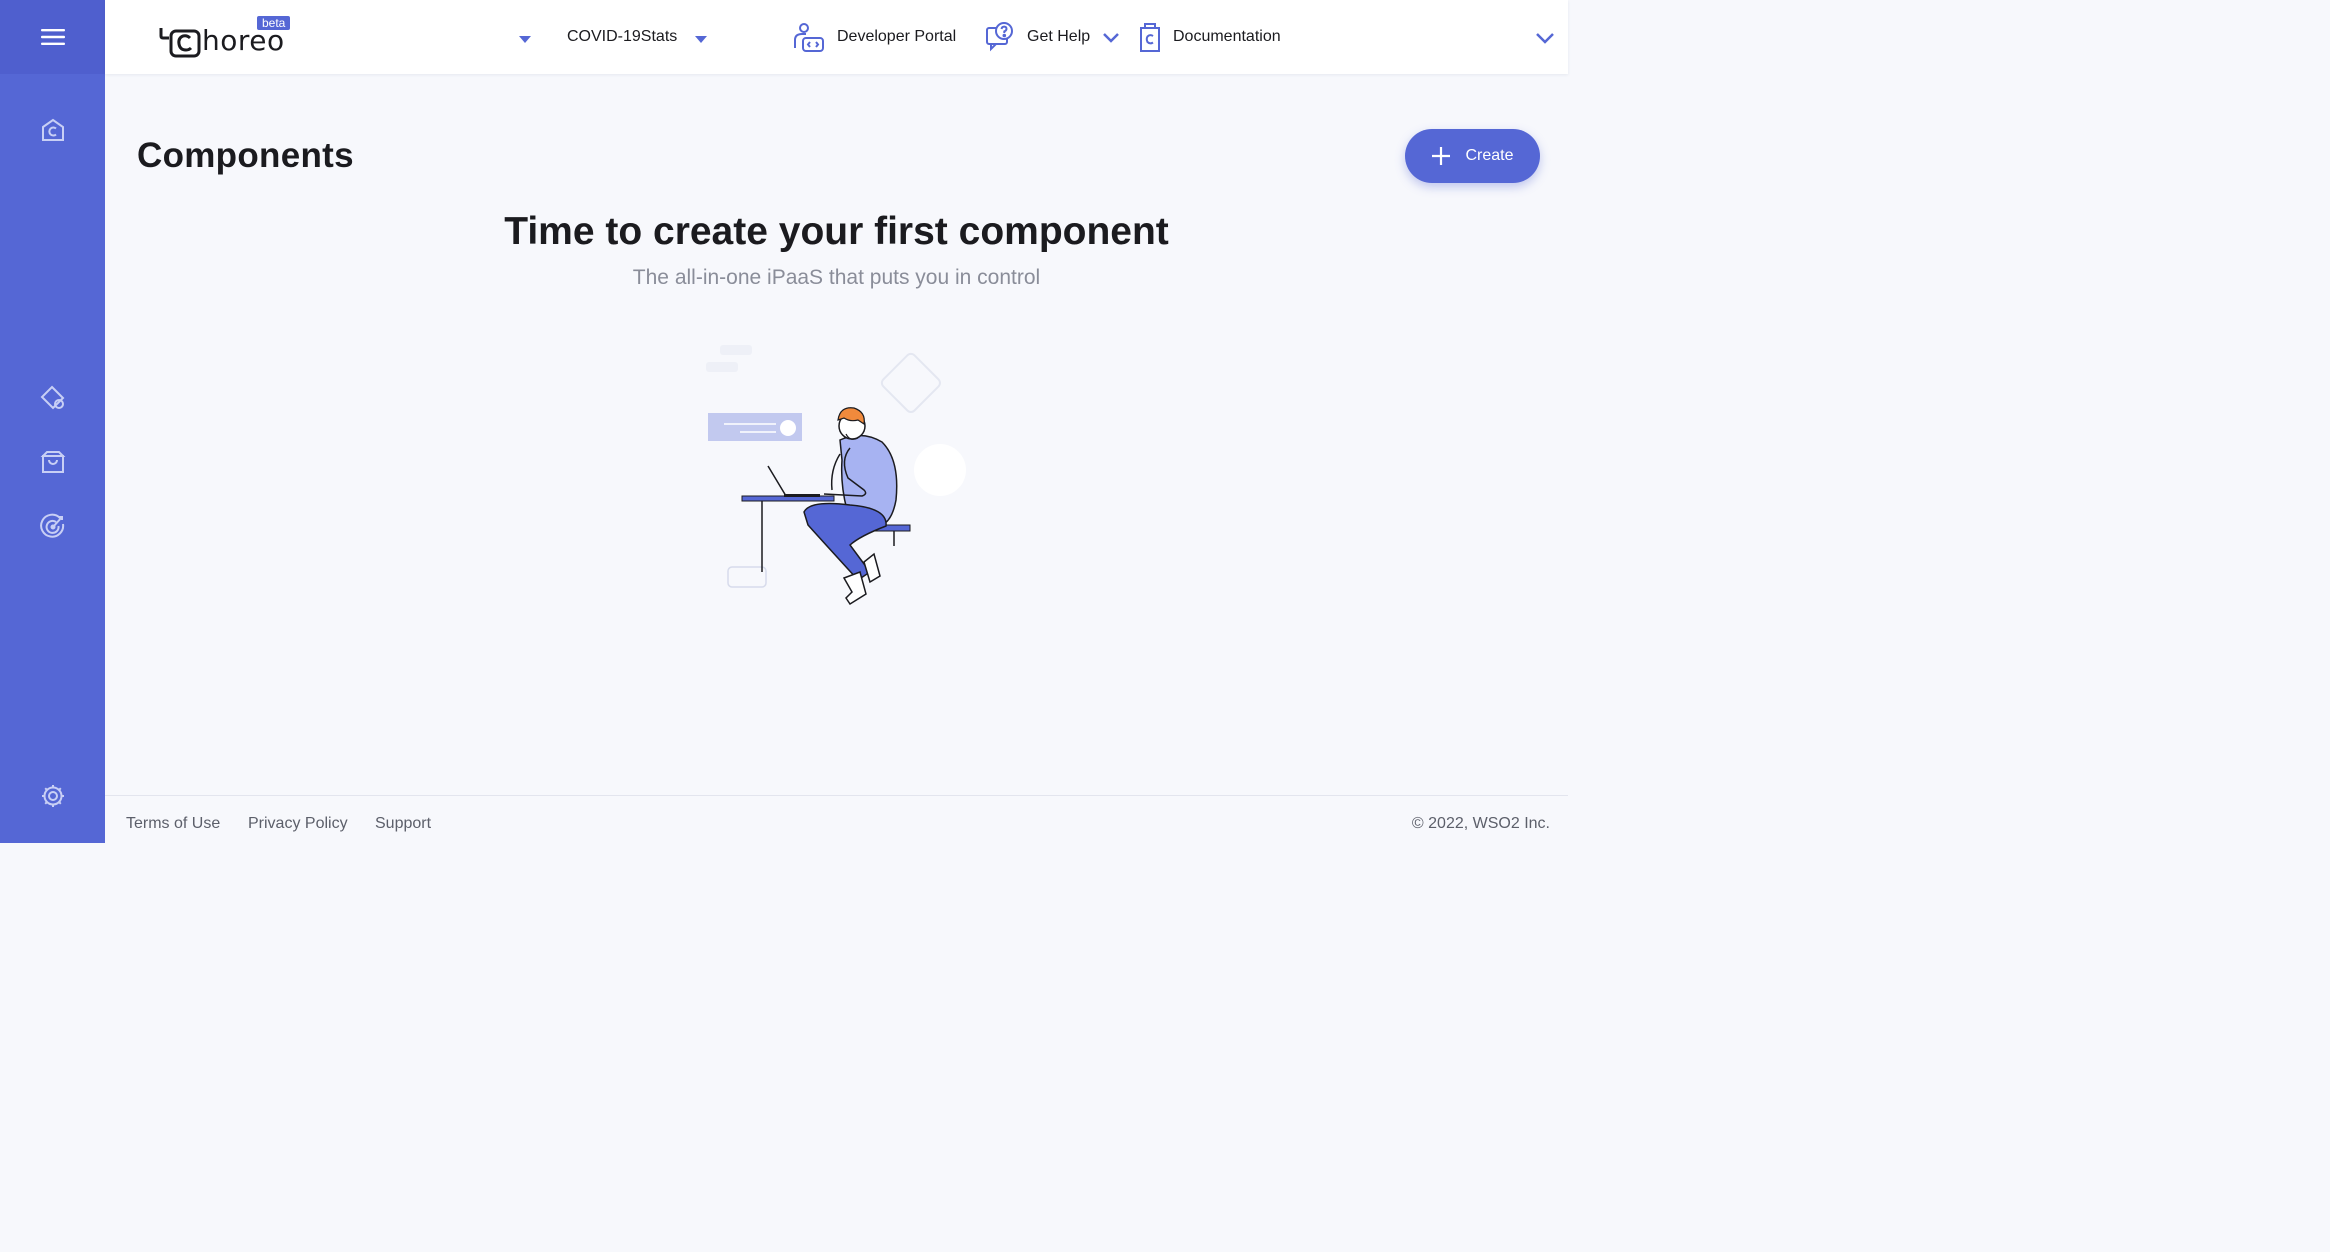 The width and height of the screenshot is (2330, 1252). I want to click on components-icon, so click(52, 397).